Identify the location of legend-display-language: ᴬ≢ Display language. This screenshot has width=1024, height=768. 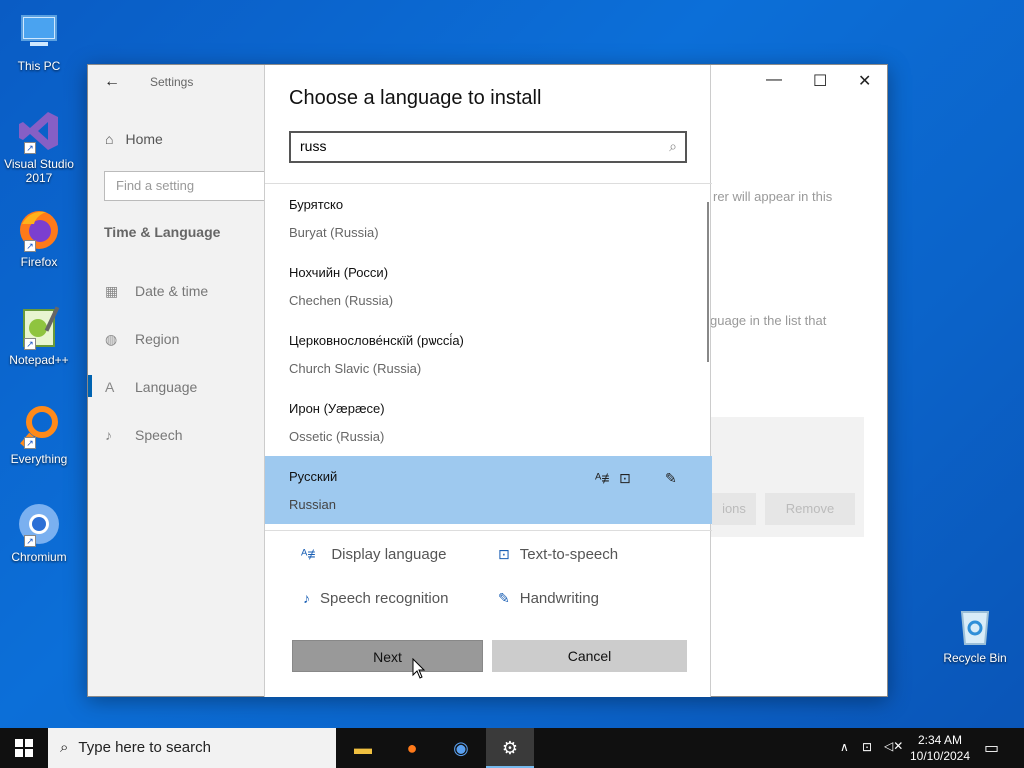
(373, 554).